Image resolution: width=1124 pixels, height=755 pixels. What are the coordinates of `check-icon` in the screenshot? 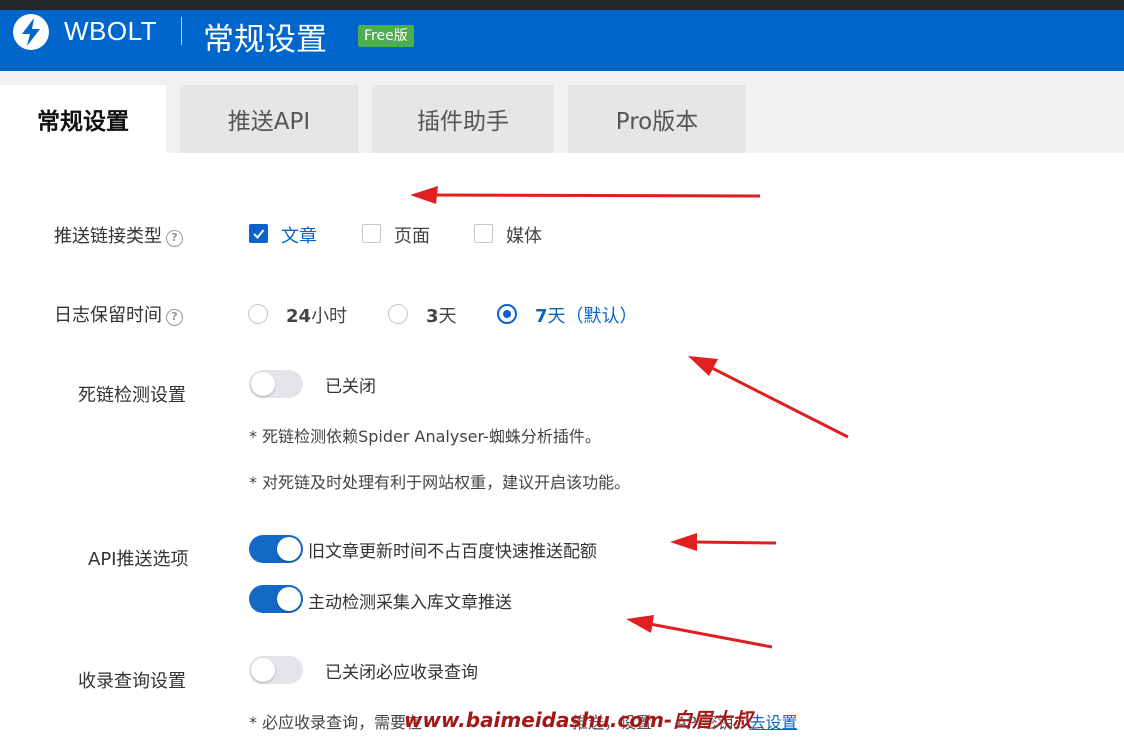 It's located at (259, 234).